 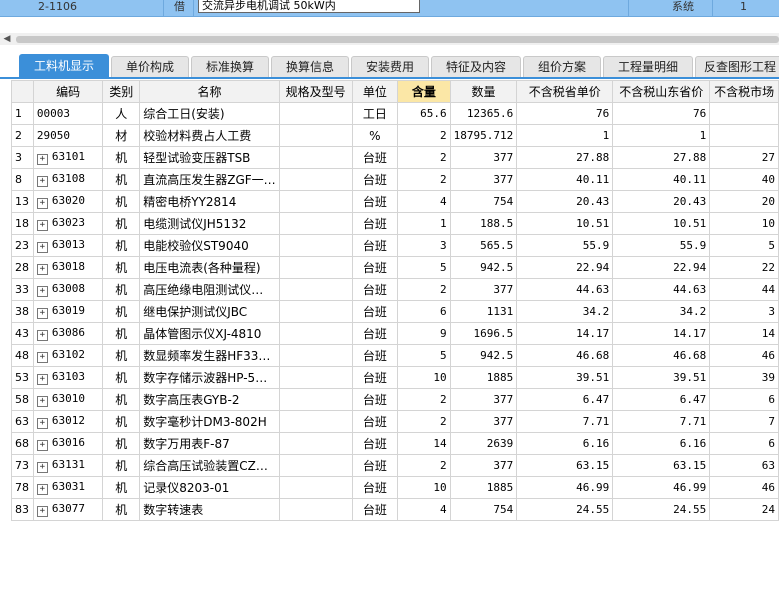 What do you see at coordinates (744, 245) in the screenshot?
I see `cell-market-price: 5` at bounding box center [744, 245].